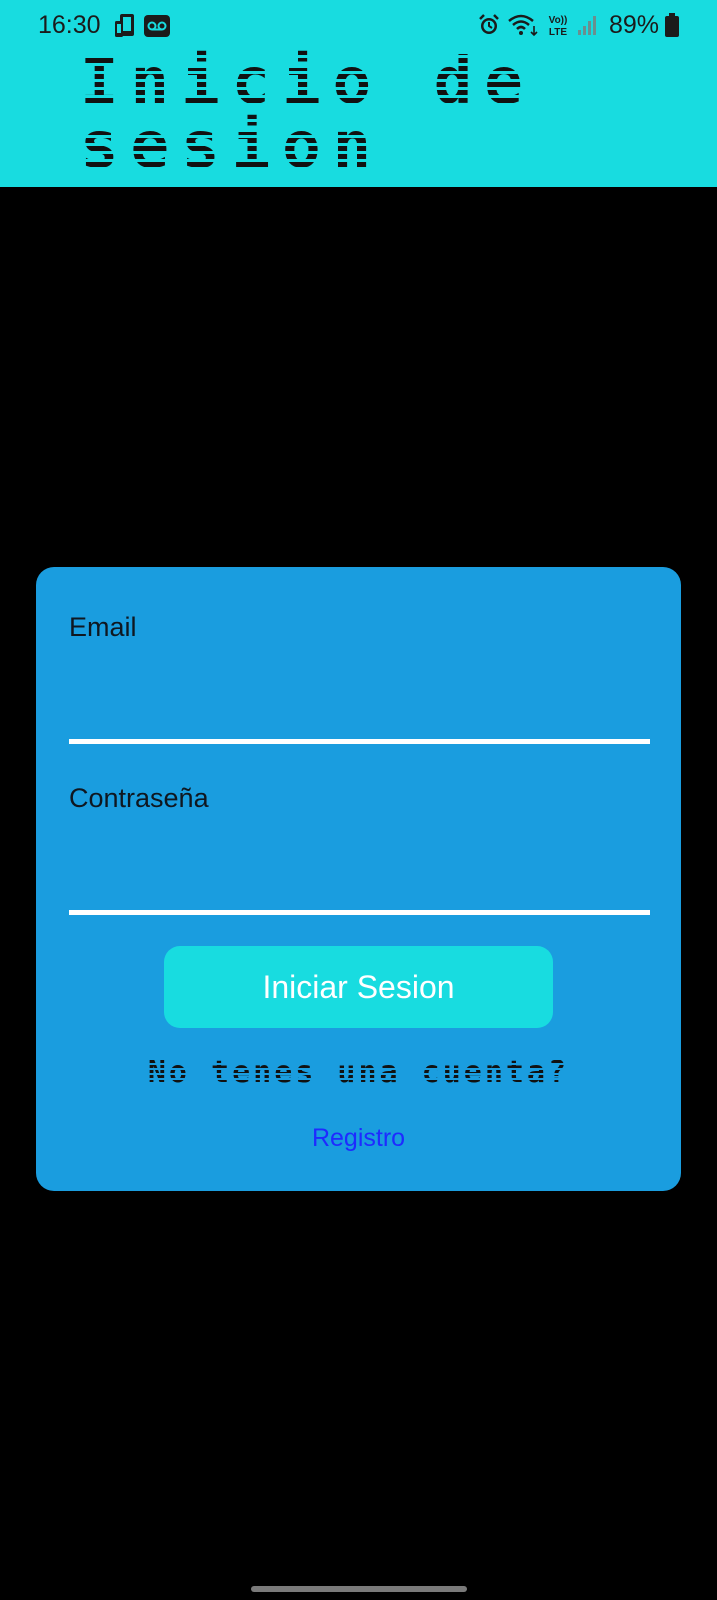 This screenshot has width=717, height=1600. Describe the element at coordinates (358, 987) in the screenshot. I see `login-button: Iniciar Sesion` at that location.